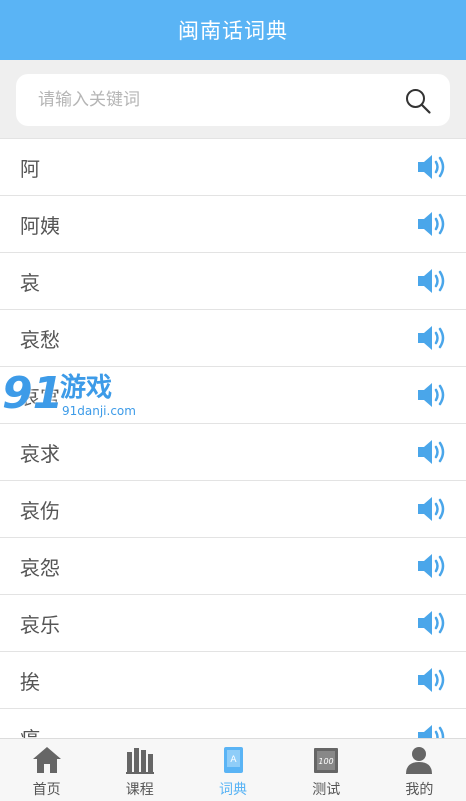  I want to click on word-label: 哀怨, so click(40, 567).